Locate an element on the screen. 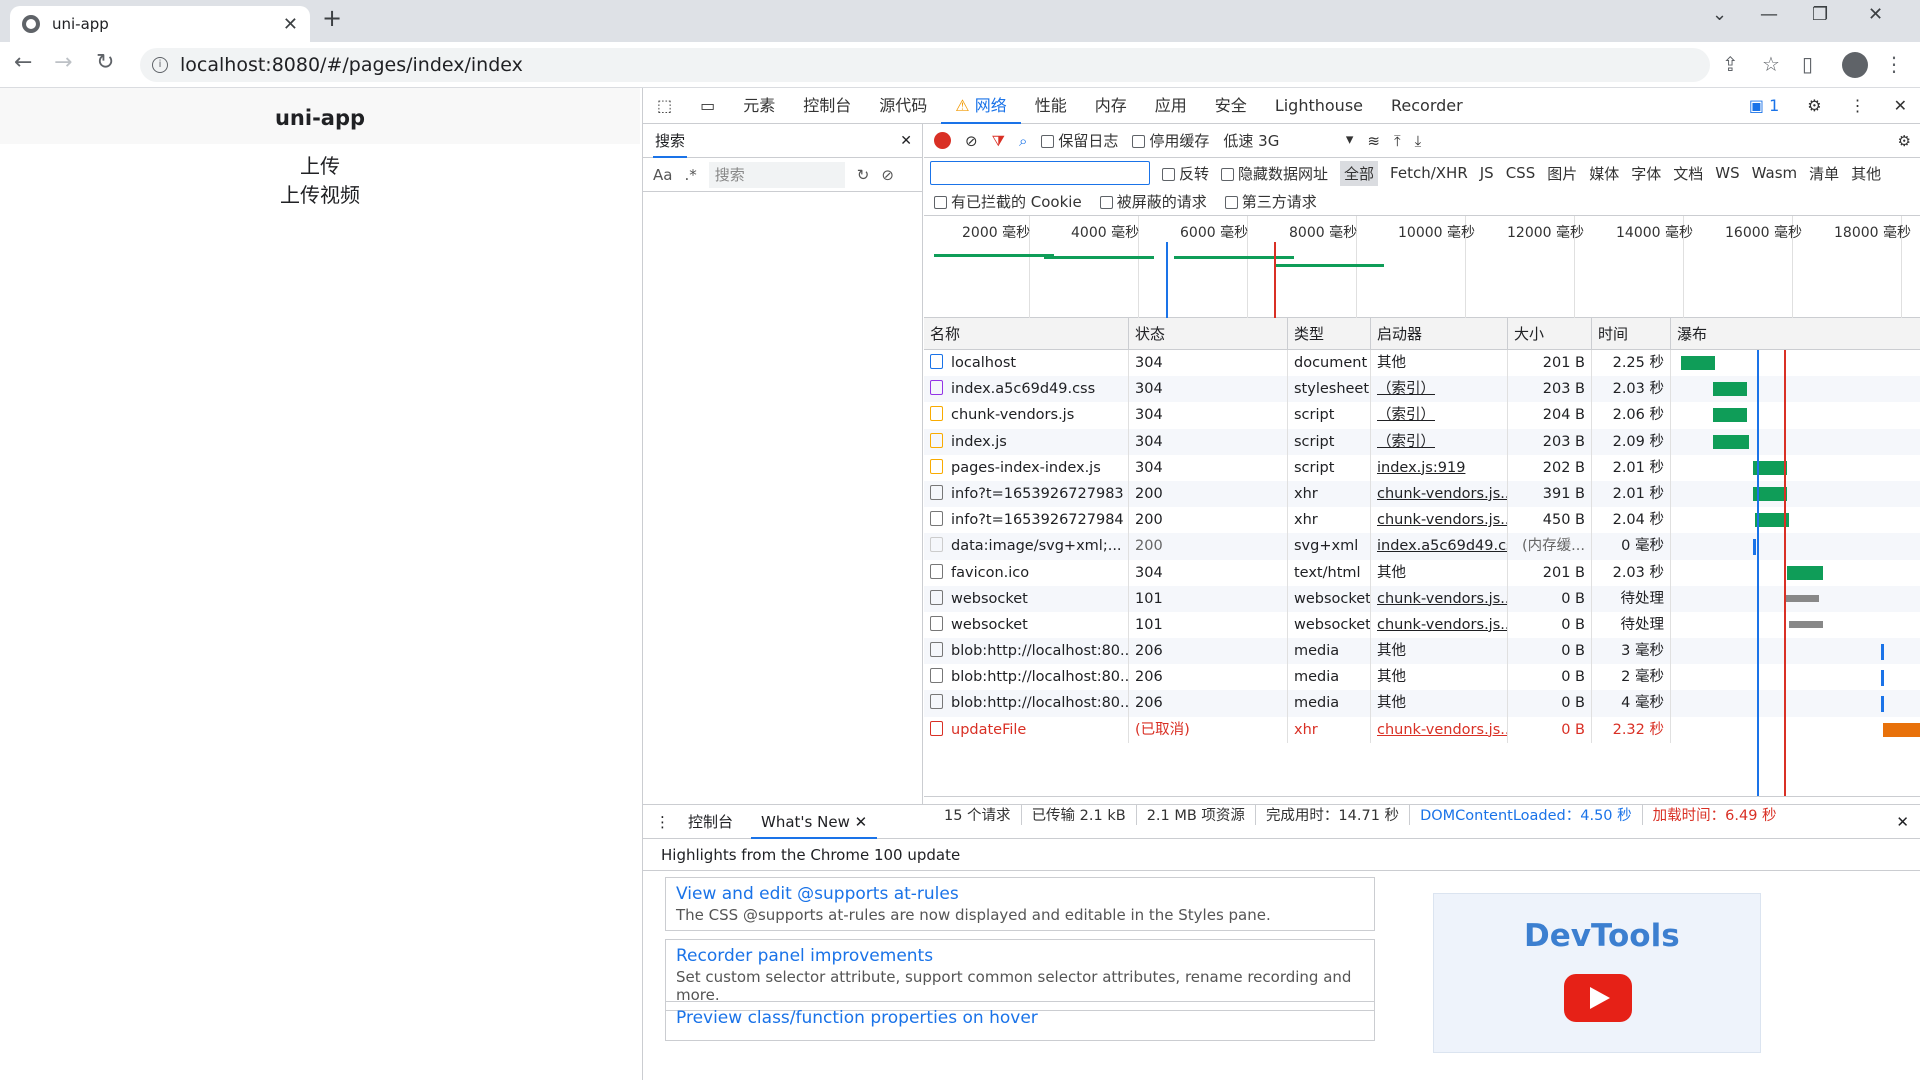 This screenshot has width=1920, height=1080. more-icon: ⋮ is located at coordinates (1858, 106).